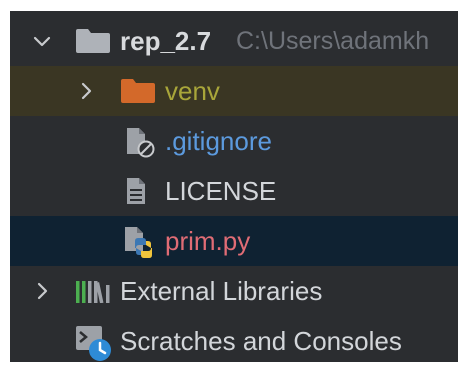 The width and height of the screenshot is (462, 365). I want to click on tree-row-scratches: Scratches and Consoles, so click(234, 339).